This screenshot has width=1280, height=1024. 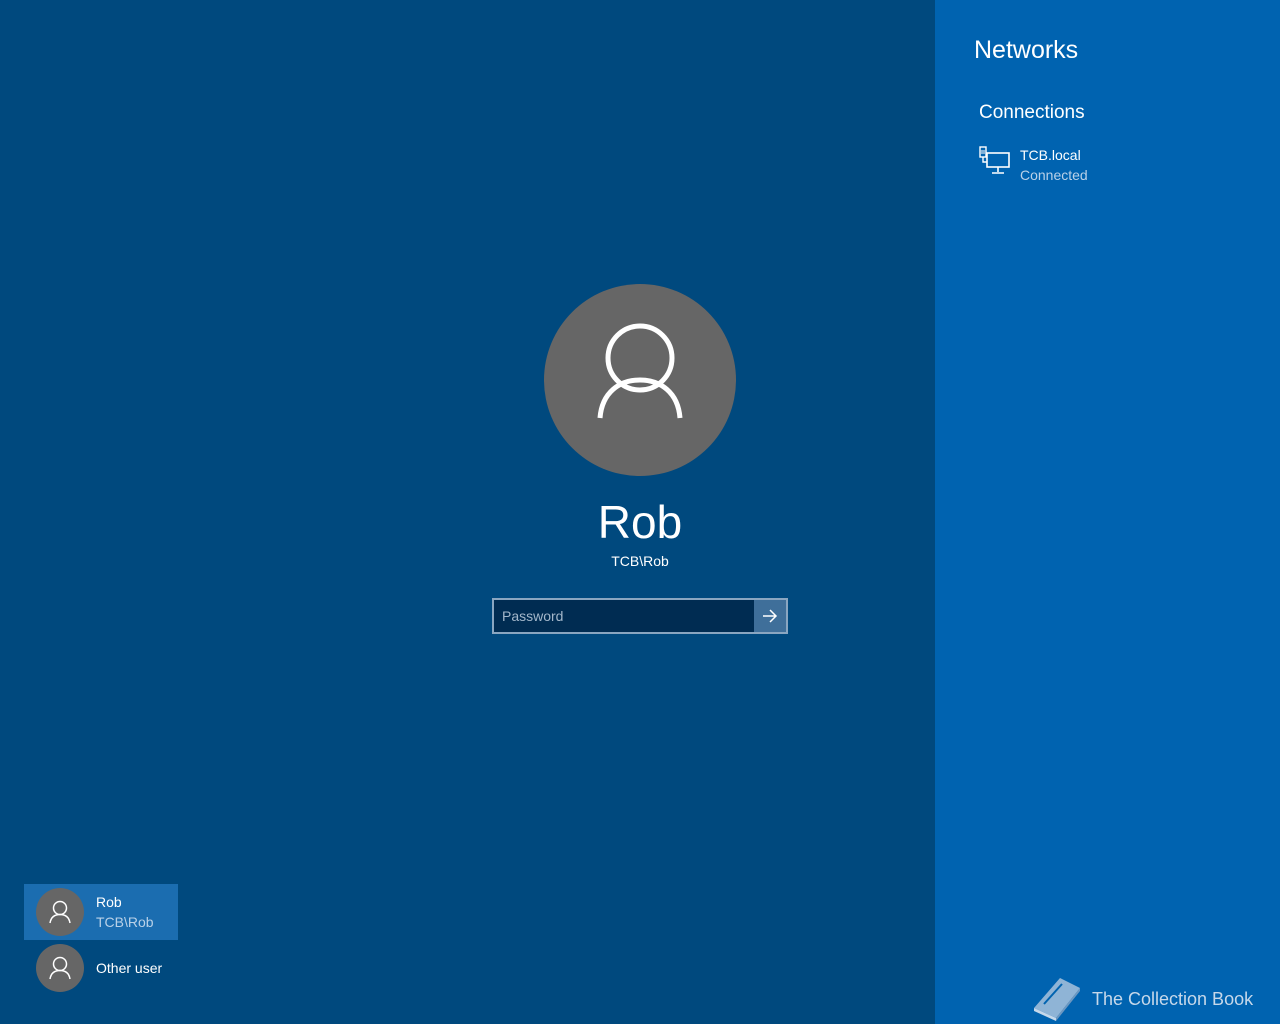 What do you see at coordinates (1050, 155) in the screenshot?
I see `network-name: TCB.local` at bounding box center [1050, 155].